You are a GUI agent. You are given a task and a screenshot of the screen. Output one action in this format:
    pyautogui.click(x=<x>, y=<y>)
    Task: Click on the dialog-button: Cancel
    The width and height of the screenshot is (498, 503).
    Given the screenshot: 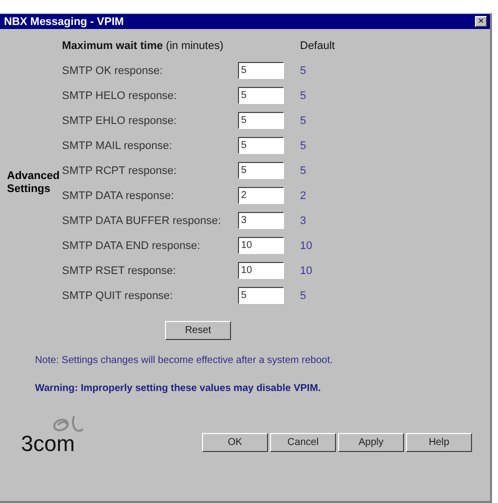 What is the action you would take?
    pyautogui.click(x=303, y=442)
    